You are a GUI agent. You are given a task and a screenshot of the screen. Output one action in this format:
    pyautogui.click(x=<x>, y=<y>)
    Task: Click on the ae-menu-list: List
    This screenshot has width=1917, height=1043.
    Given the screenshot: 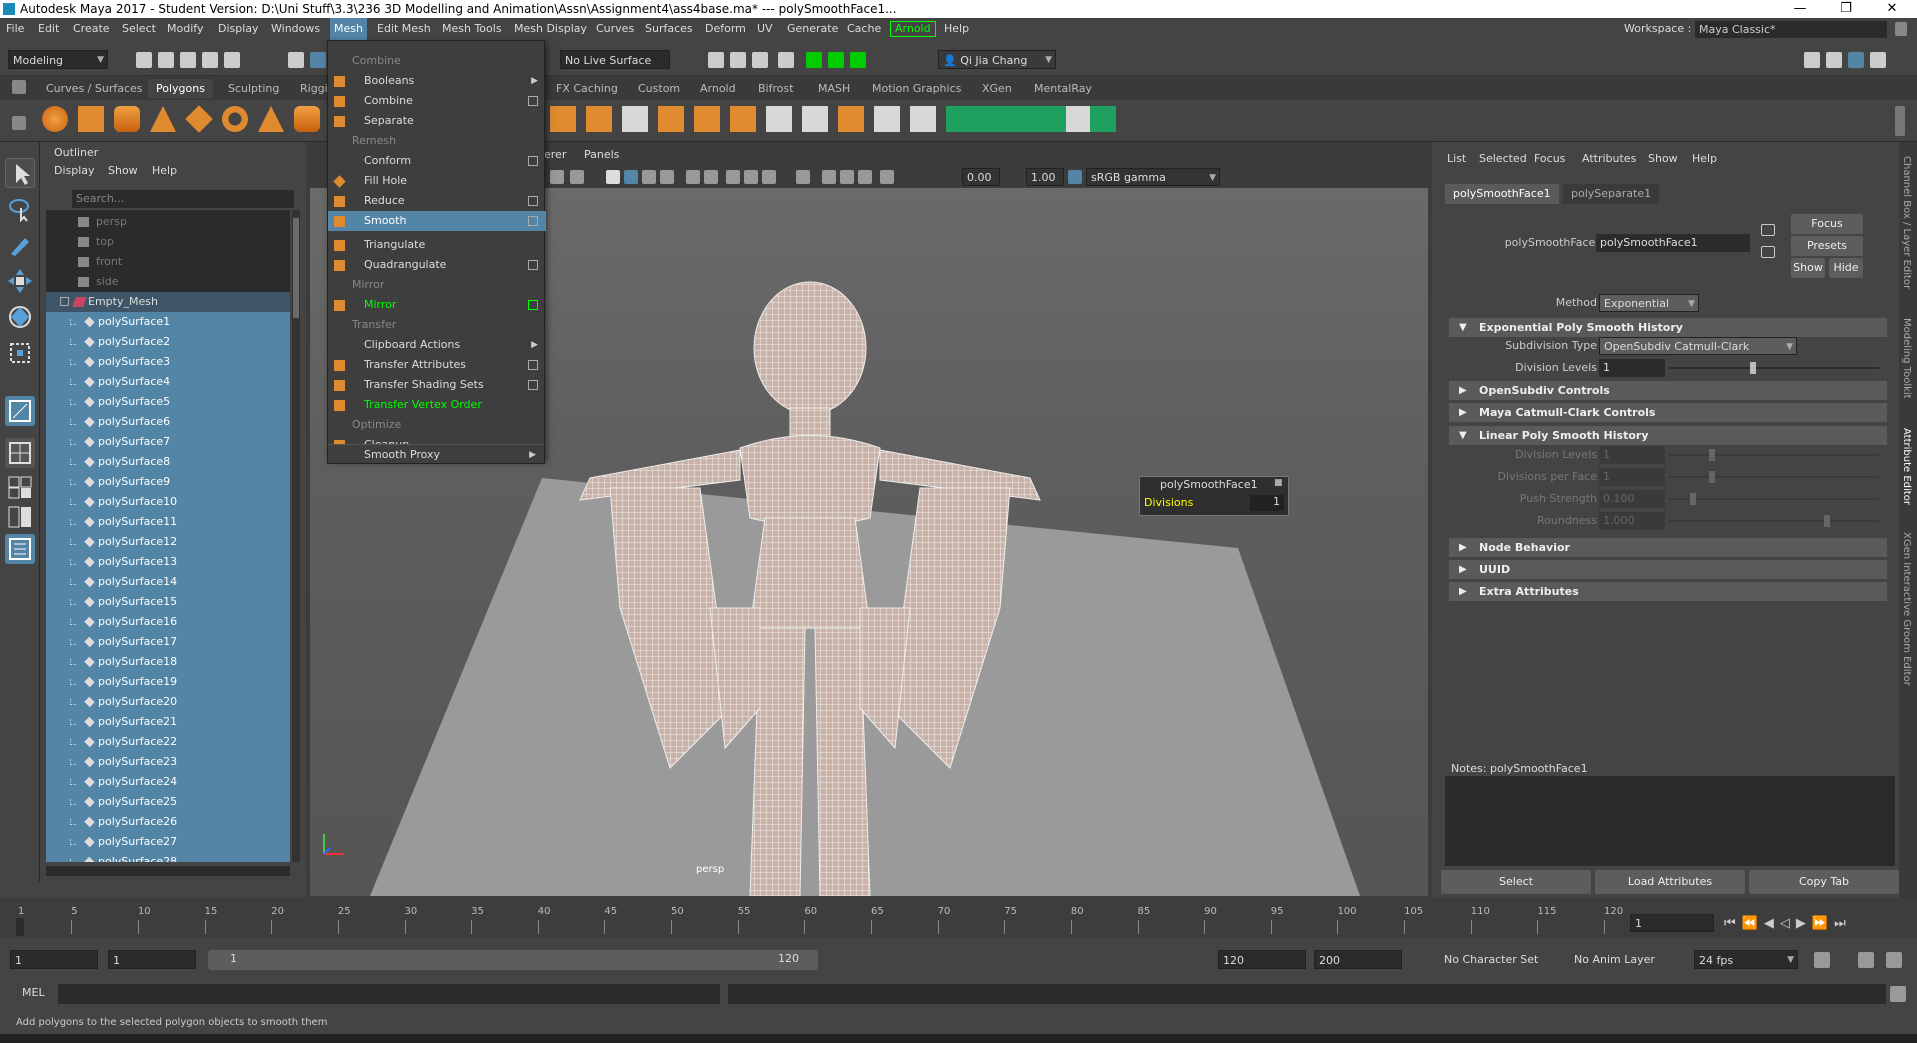 What is the action you would take?
    pyautogui.click(x=1456, y=158)
    